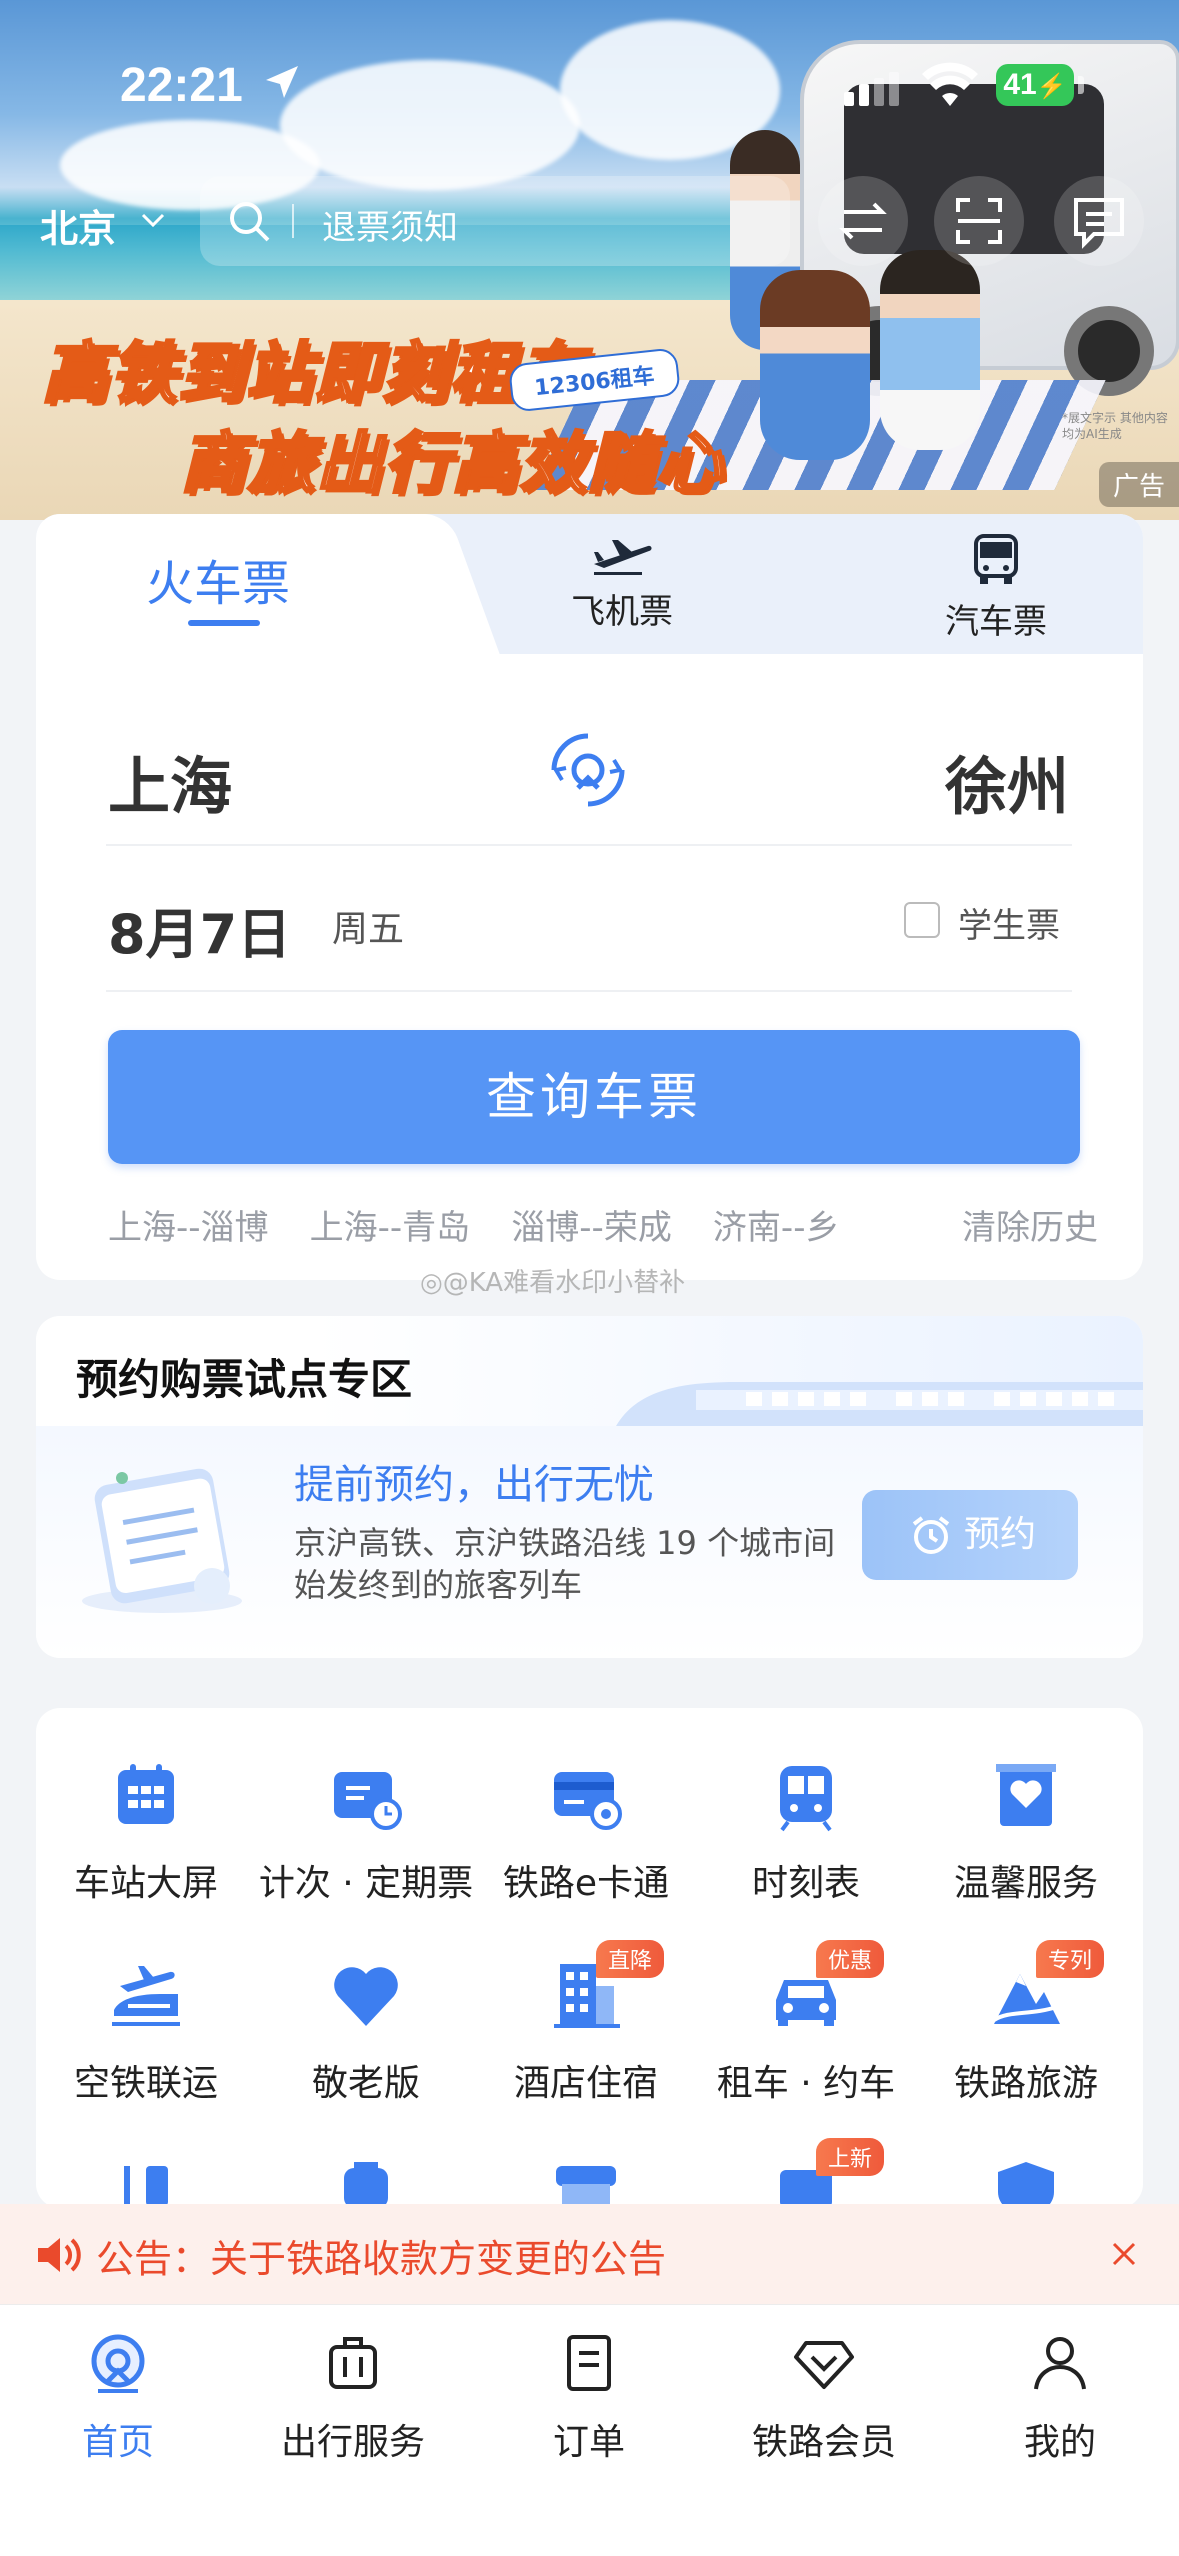 This screenshot has height=2556, width=1179. What do you see at coordinates (293, 221) in the screenshot?
I see `search-divider` at bounding box center [293, 221].